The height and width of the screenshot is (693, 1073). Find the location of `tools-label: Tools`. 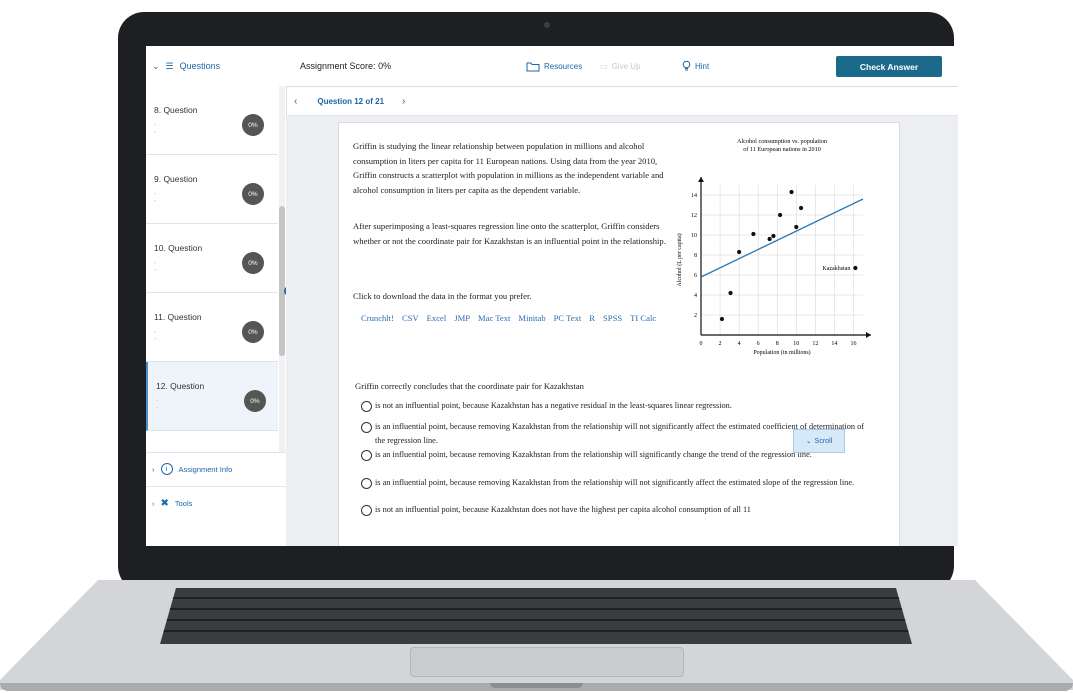

tools-label: Tools is located at coordinates (183, 503).